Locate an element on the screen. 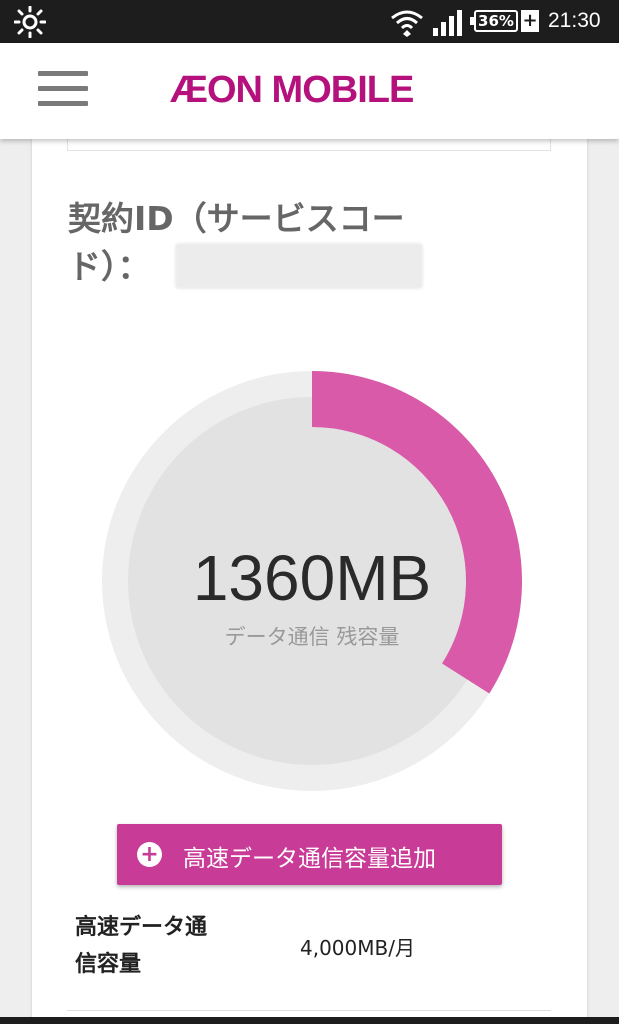 The image size is (619, 1024). wifi-icon is located at coordinates (407, 23).